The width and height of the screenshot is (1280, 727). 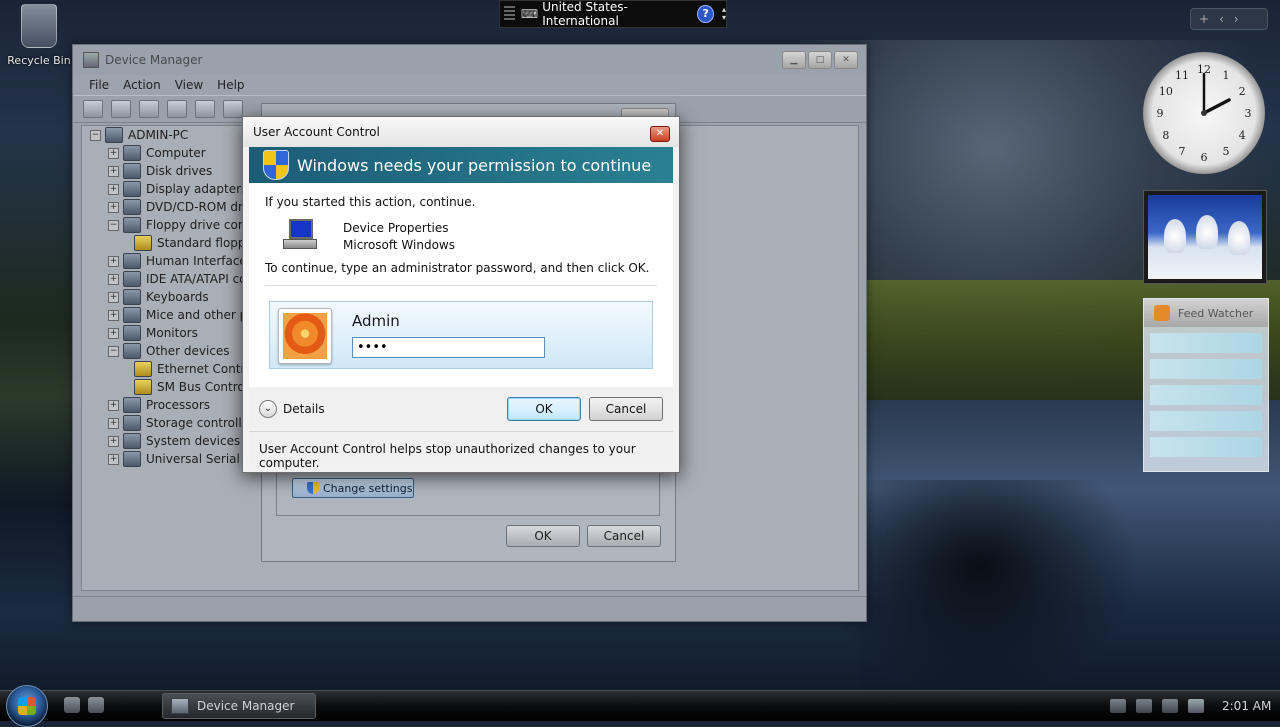 I want to click on keyboard-icon, so click(x=132, y=297).